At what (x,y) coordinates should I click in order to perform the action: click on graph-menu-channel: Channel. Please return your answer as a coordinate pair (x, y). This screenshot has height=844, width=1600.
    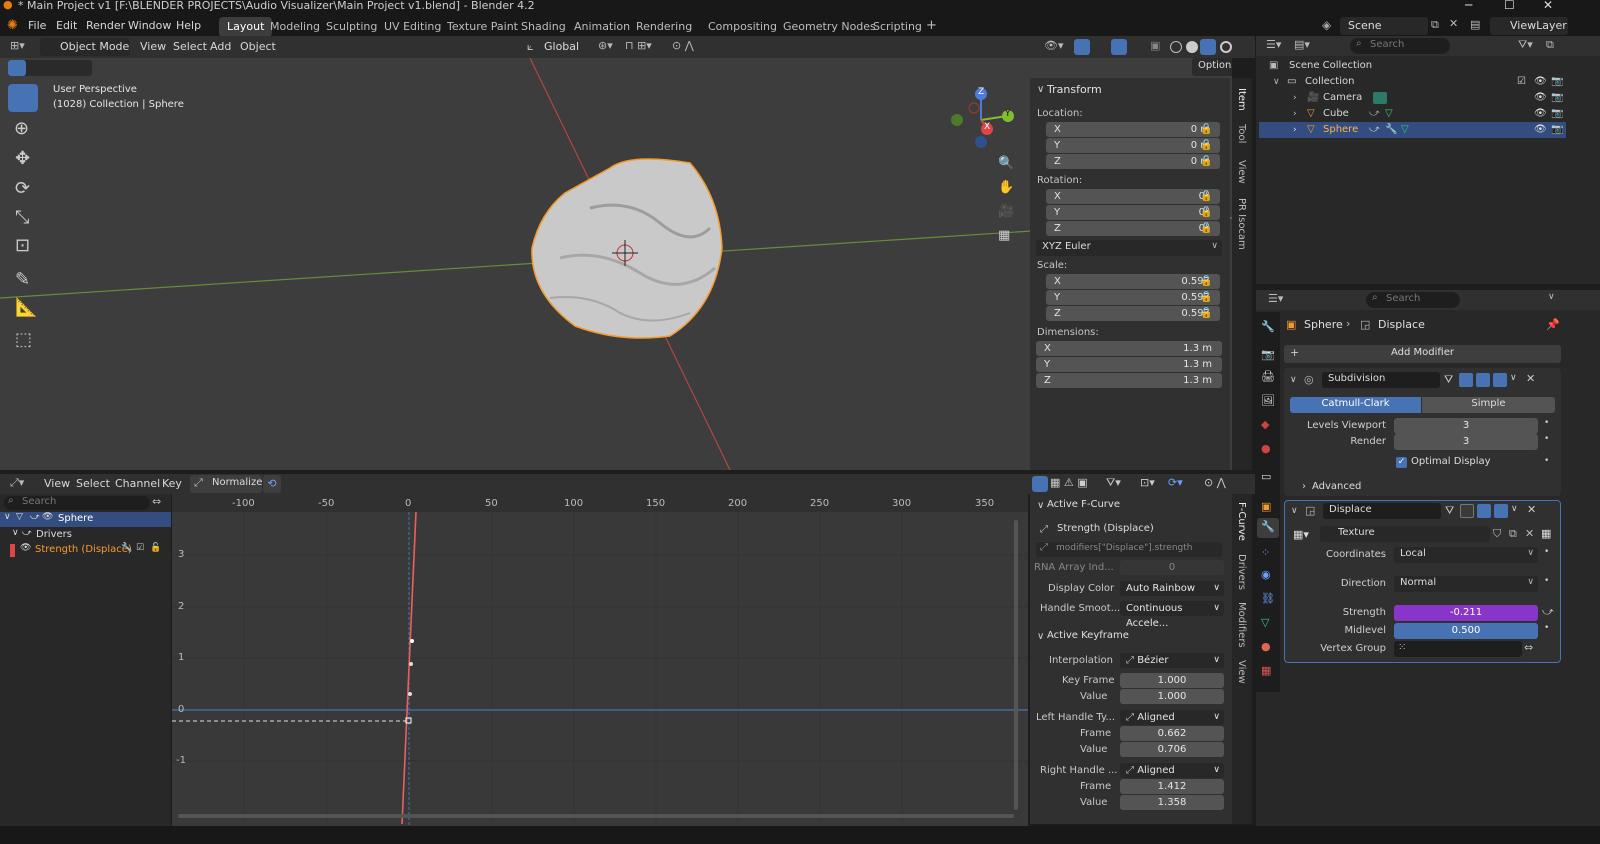
    Looking at the image, I should click on (137, 483).